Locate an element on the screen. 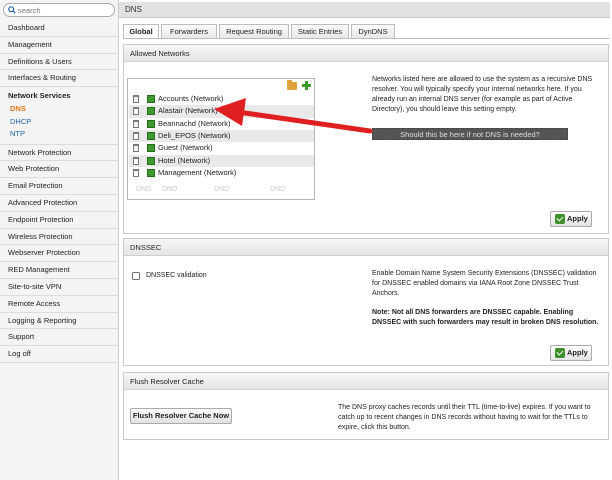 Image resolution: width=612 pixels, height=480 pixels. nav-webserver-protection: Webserver Protection is located at coordinates (59, 254).